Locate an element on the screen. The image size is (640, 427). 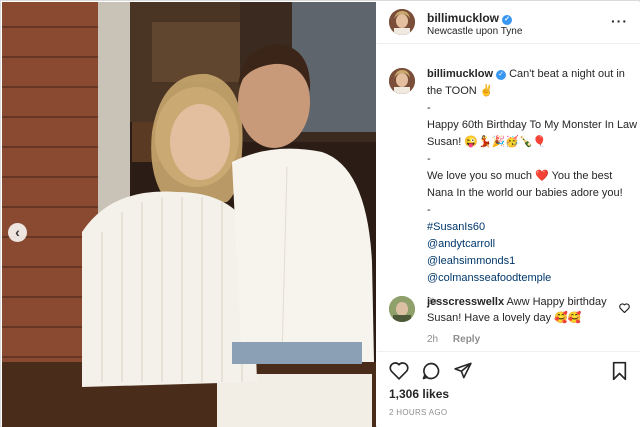
comment-time: 2h is located at coordinates (432, 339).